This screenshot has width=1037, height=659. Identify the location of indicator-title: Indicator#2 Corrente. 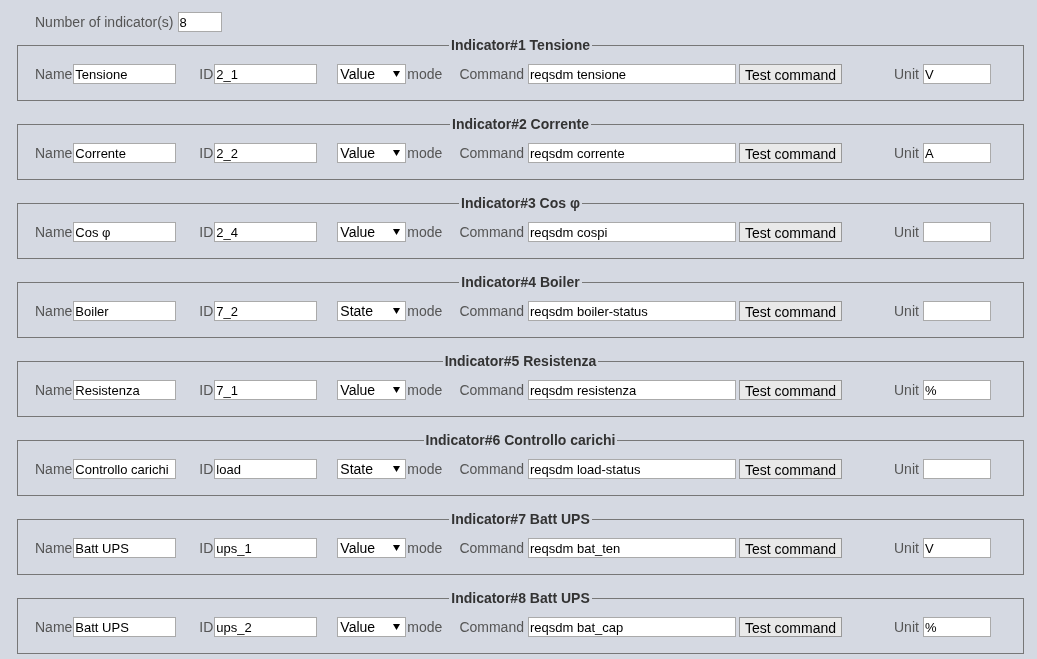
(520, 124).